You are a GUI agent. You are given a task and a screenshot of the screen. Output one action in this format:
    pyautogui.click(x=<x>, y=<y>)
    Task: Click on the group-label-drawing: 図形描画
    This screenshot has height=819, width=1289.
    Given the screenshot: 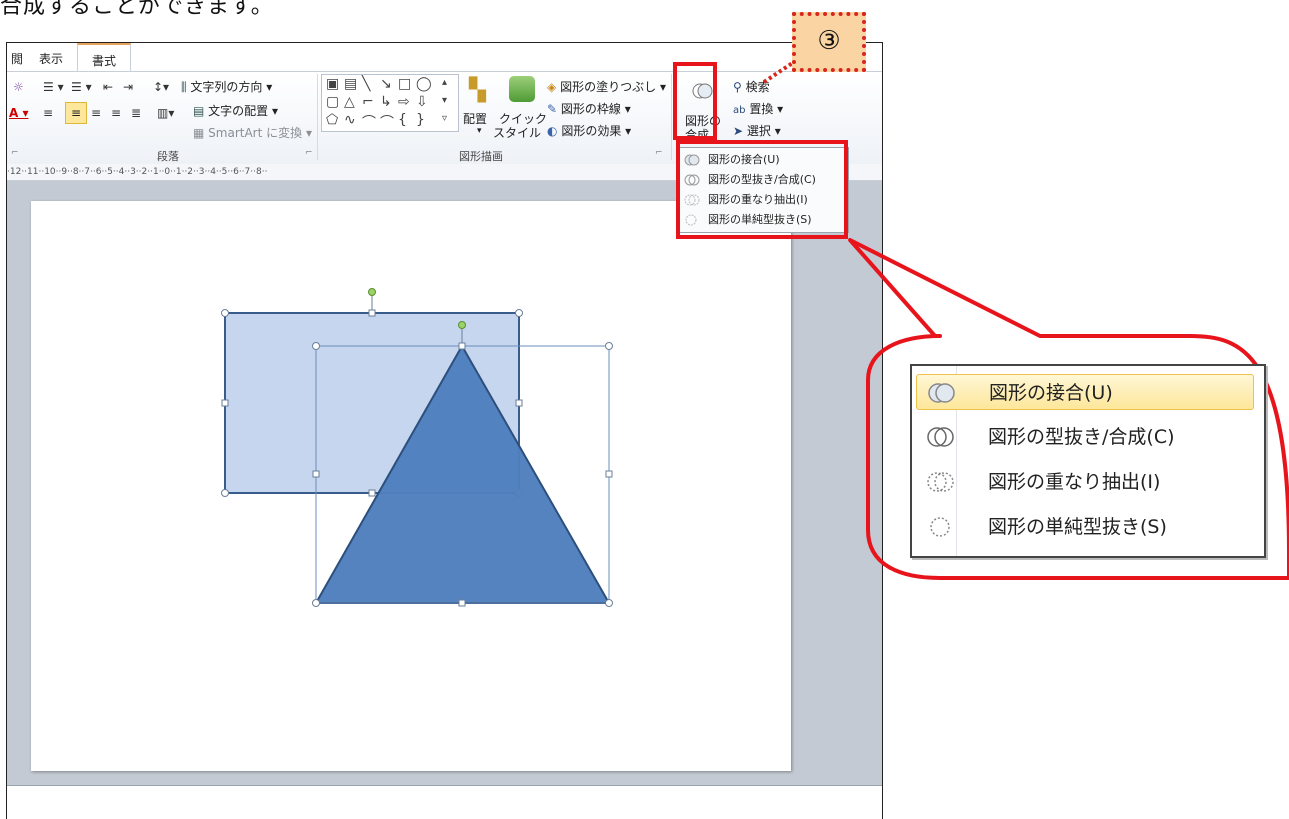 What is the action you would take?
    pyautogui.click(x=481, y=156)
    